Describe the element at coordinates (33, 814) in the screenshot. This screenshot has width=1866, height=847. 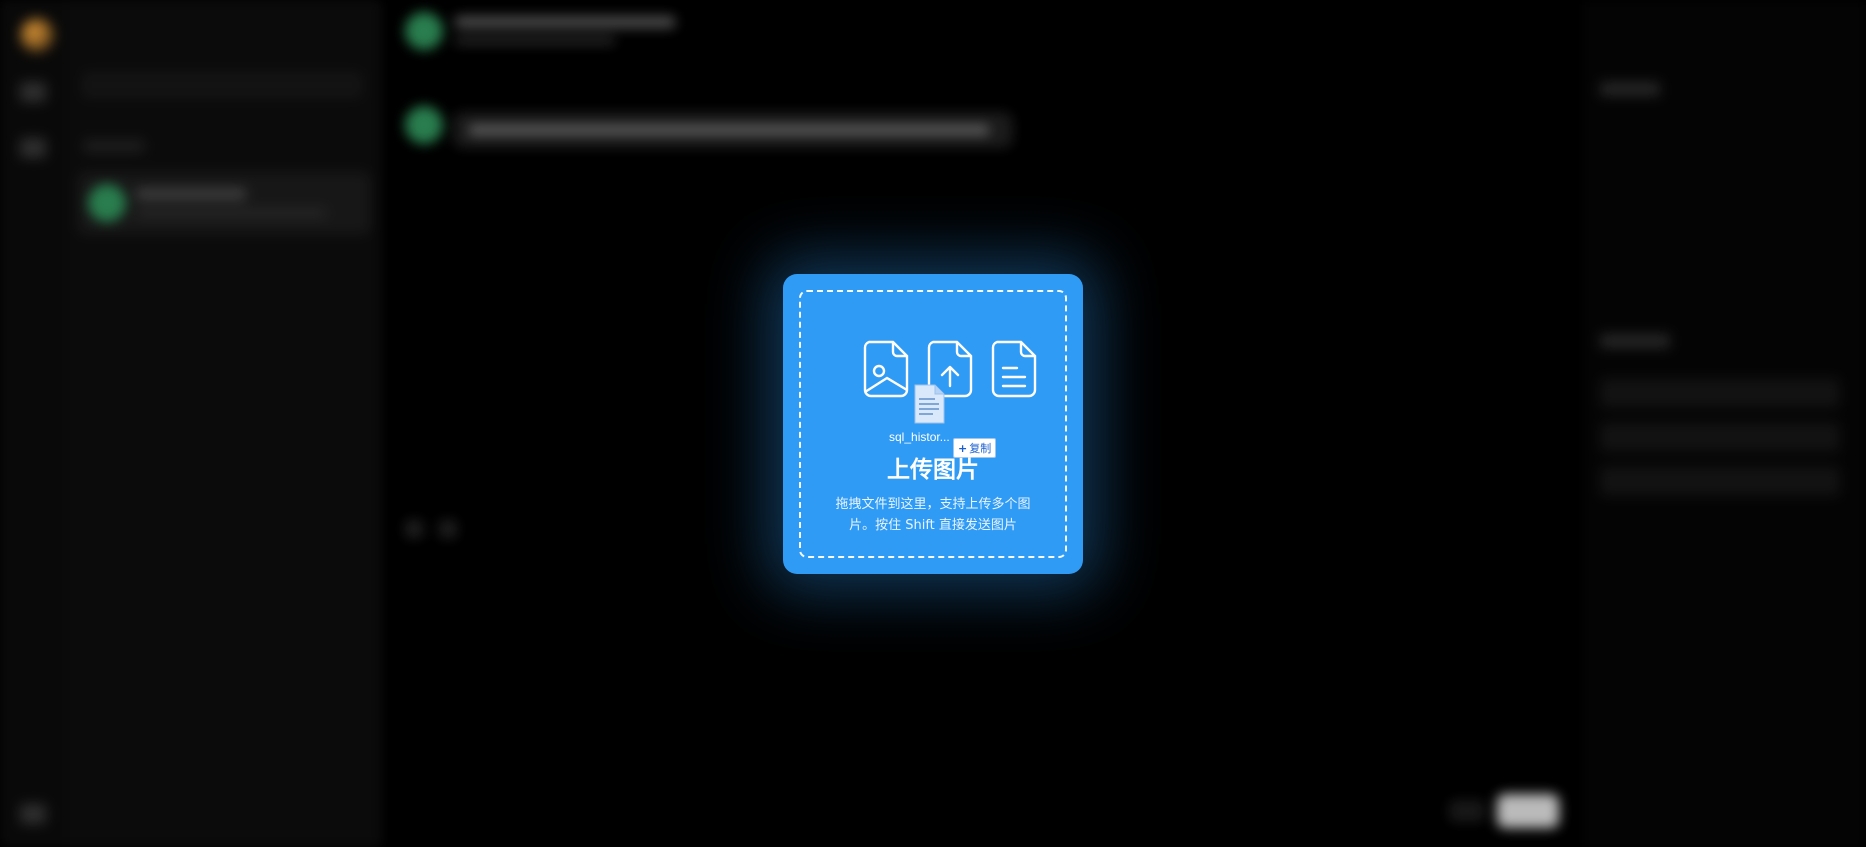
I see `settings-nav-icon` at that location.